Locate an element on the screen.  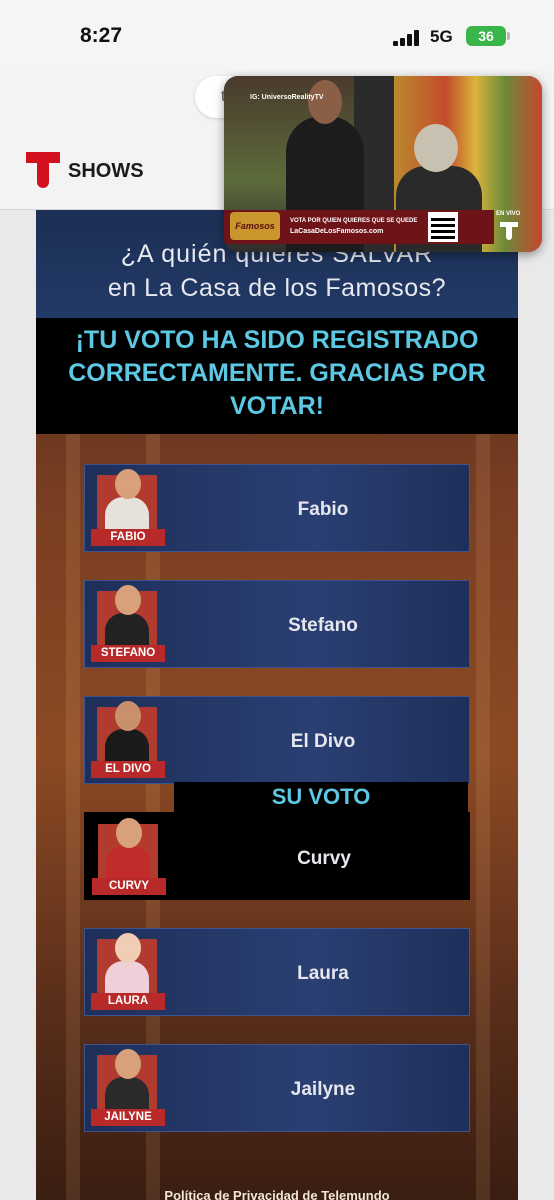
poll-title-line2: en La Casa de los Famosos? is located at coordinates (277, 288).